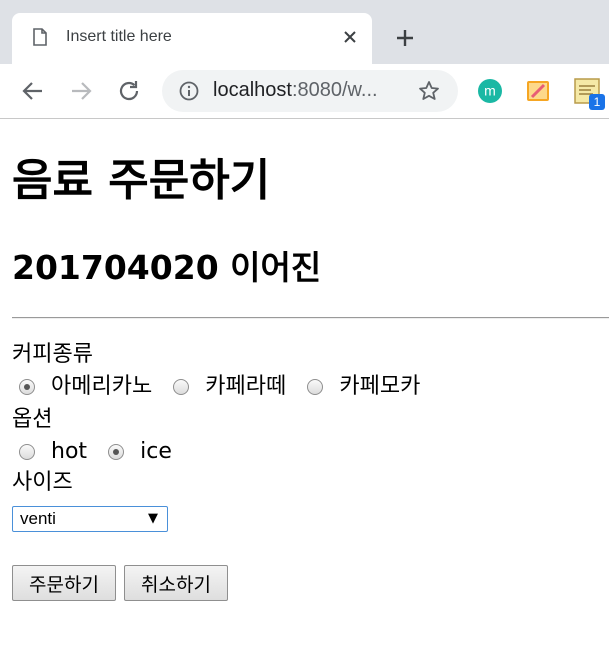  I want to click on coffee-option-mocha: 카페모카, so click(360, 387).